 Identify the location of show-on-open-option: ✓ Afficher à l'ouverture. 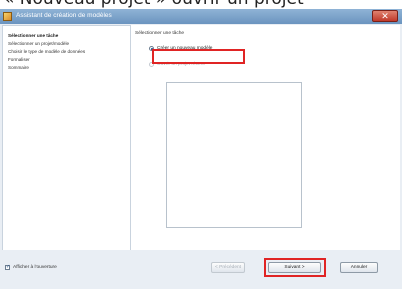
(31, 267).